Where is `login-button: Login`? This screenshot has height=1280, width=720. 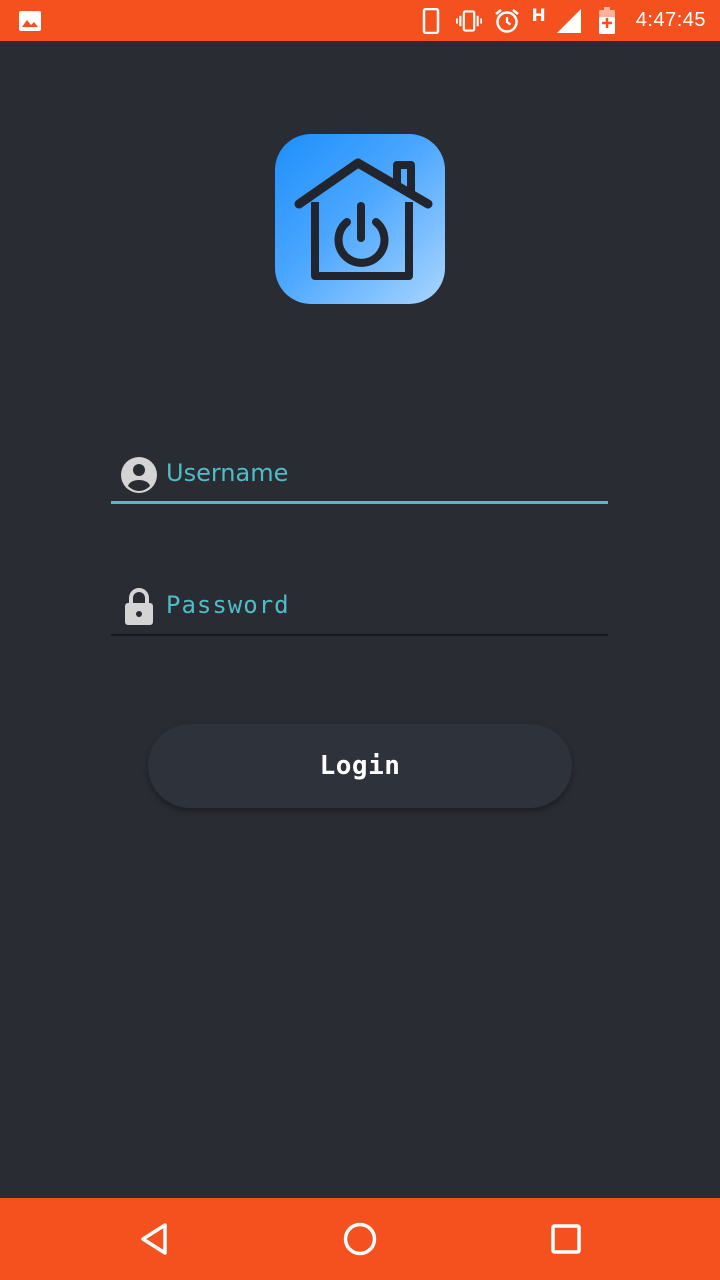
login-button: Login is located at coordinates (360, 766).